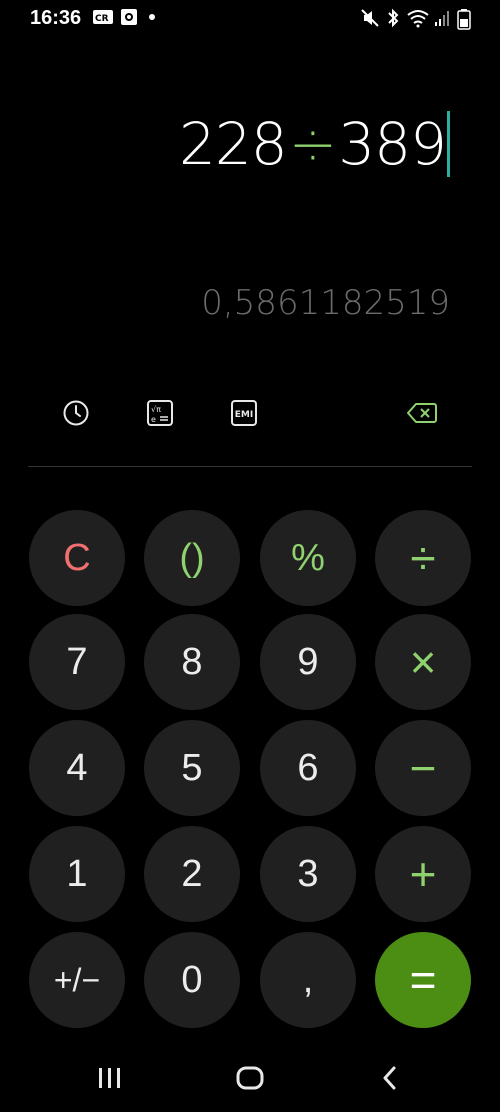 The height and width of the screenshot is (1112, 500). What do you see at coordinates (77, 980) in the screenshot?
I see `plus-minus-button: +/−` at bounding box center [77, 980].